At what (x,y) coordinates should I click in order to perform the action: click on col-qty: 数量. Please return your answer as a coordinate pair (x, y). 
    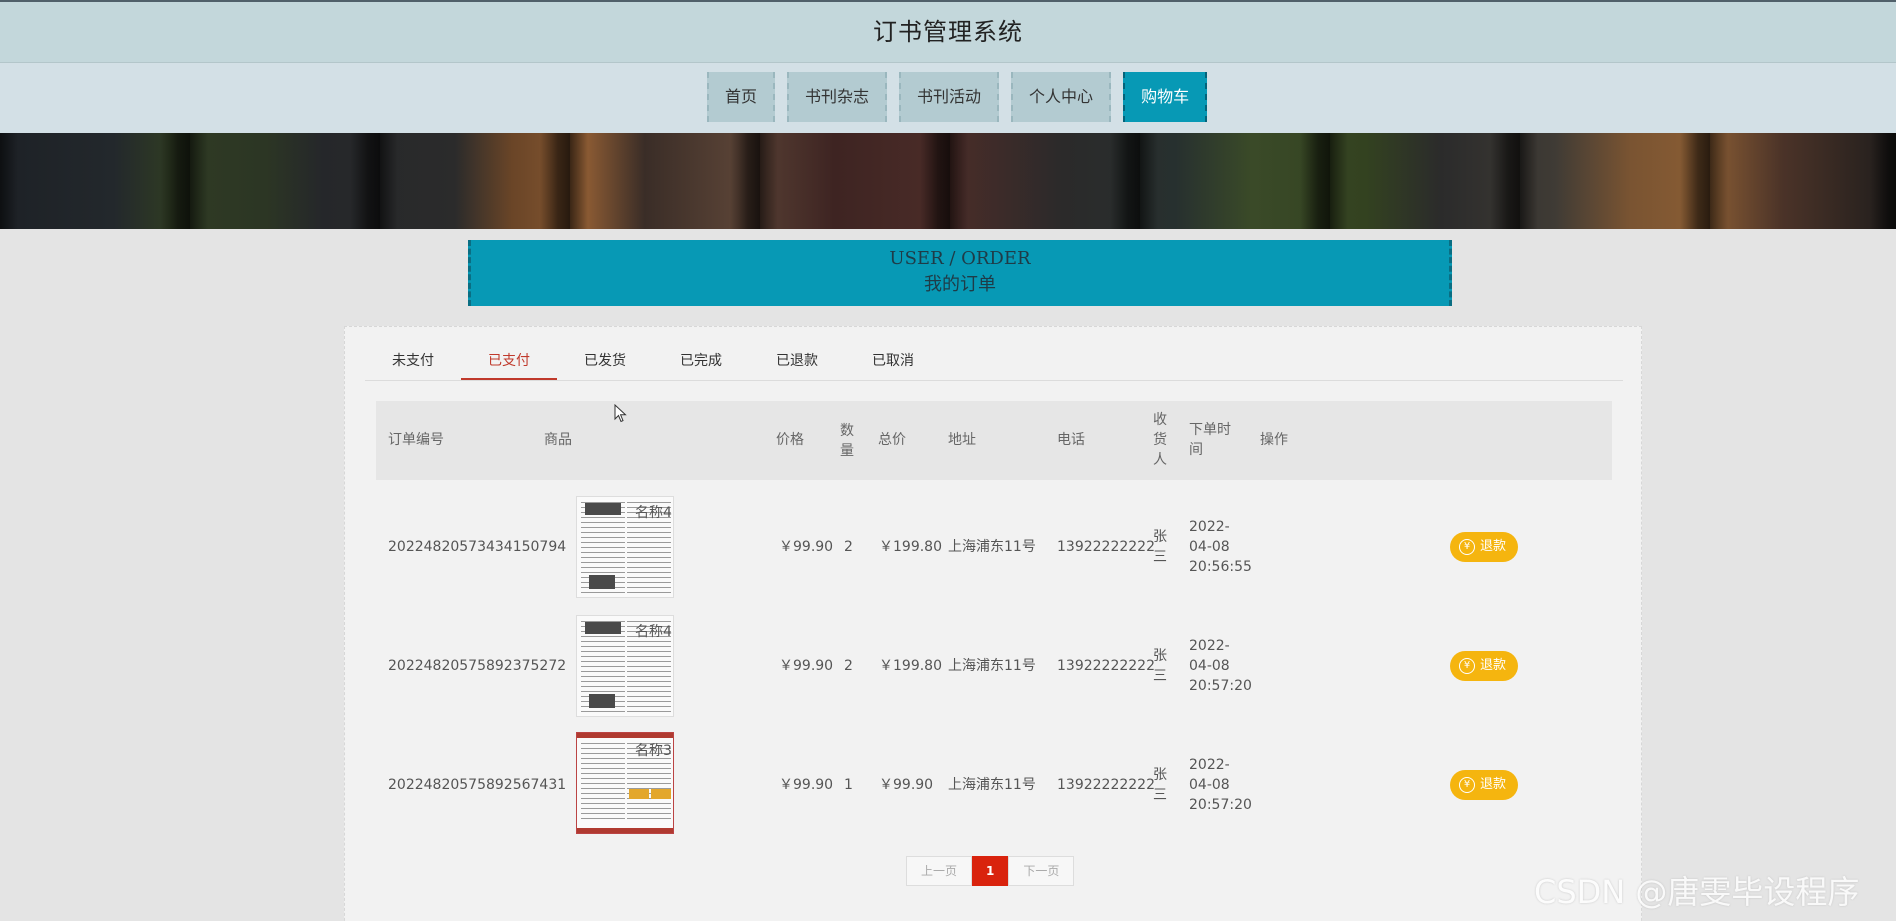
    Looking at the image, I should click on (847, 441).